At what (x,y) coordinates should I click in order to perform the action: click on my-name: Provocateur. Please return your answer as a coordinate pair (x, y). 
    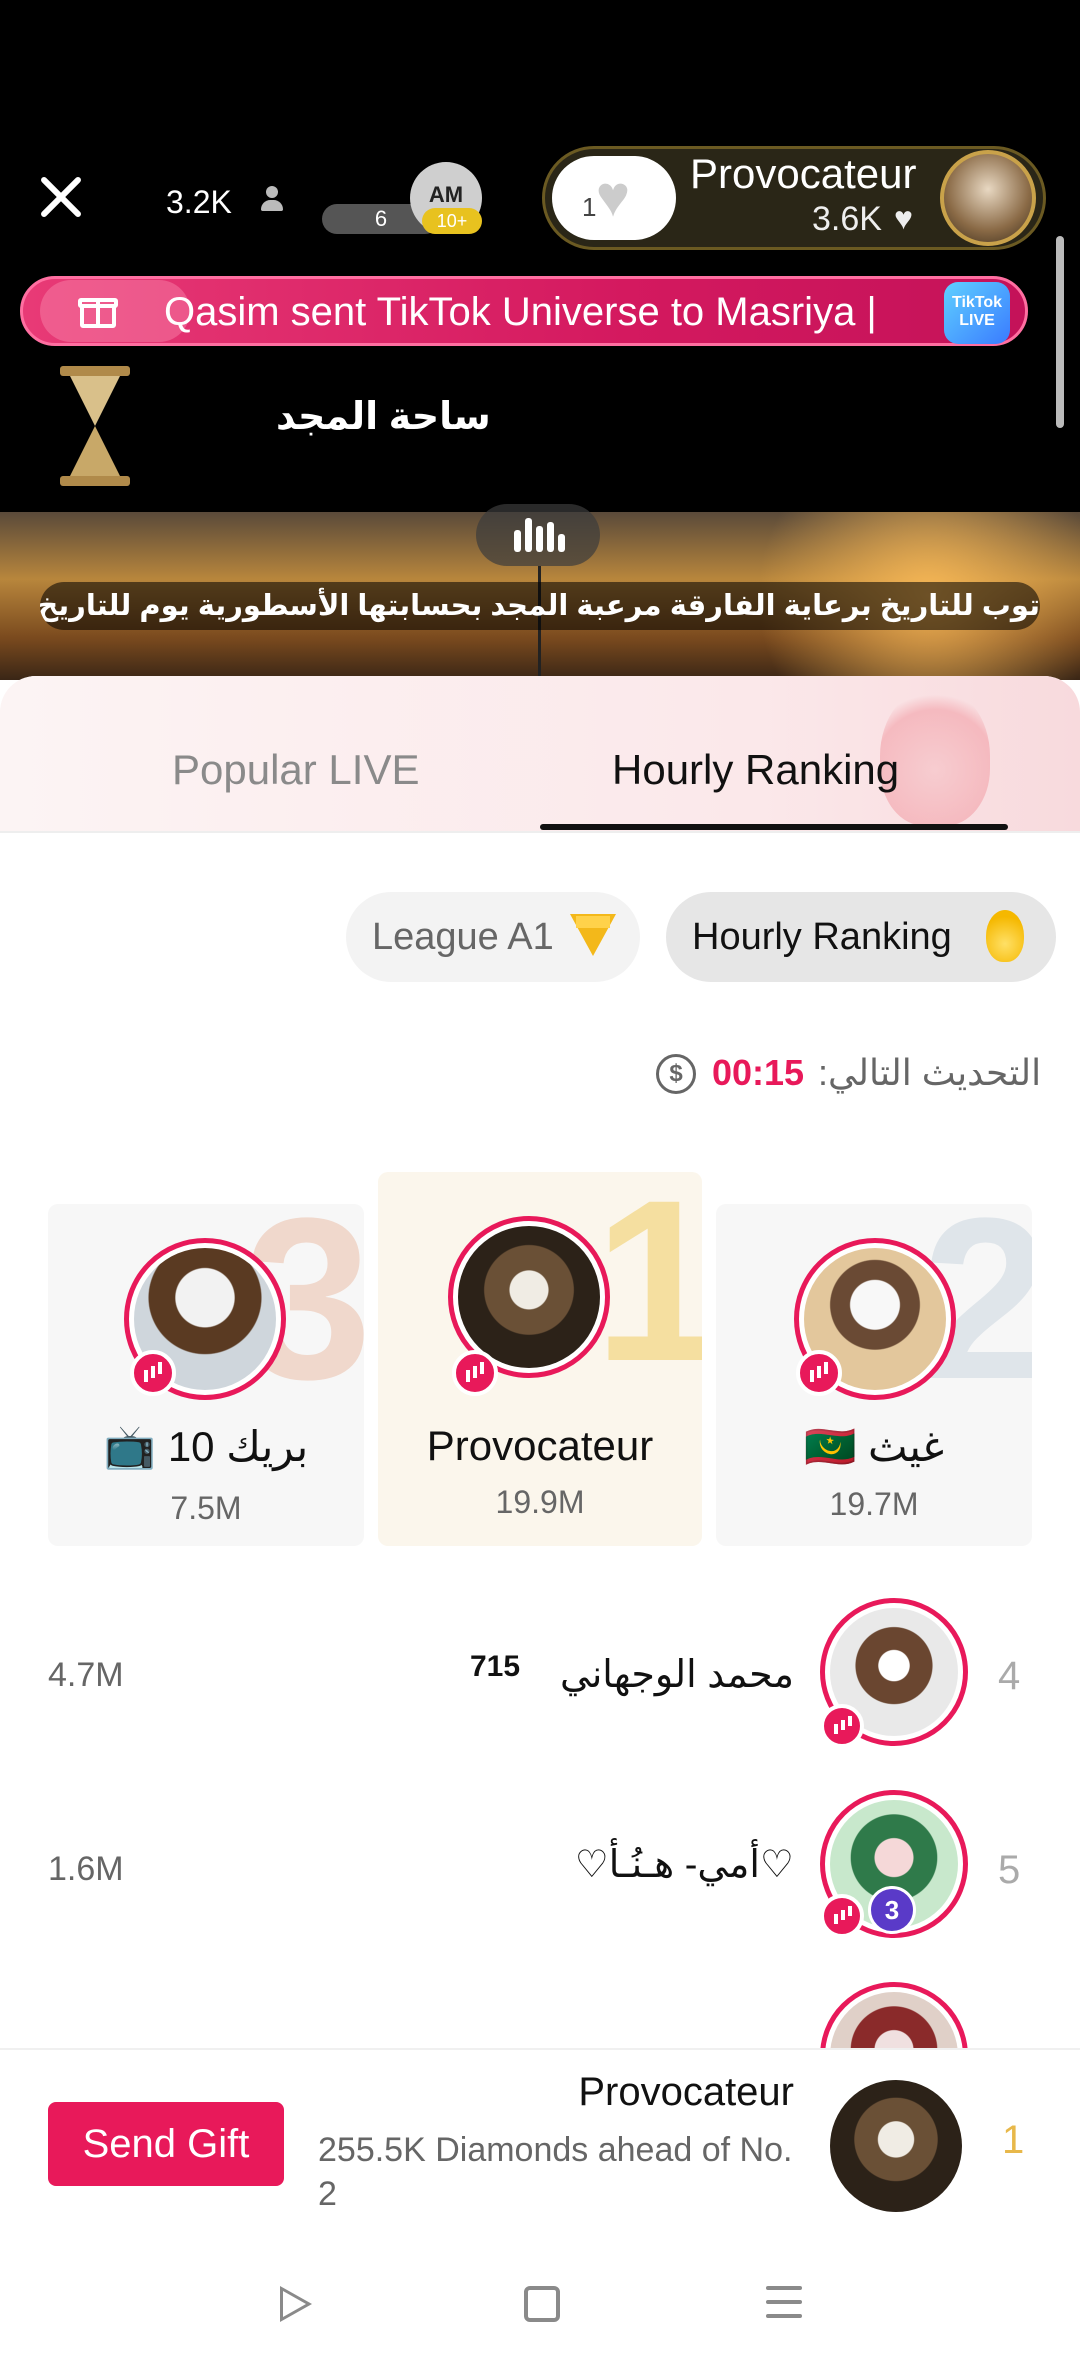
    Looking at the image, I should click on (686, 2092).